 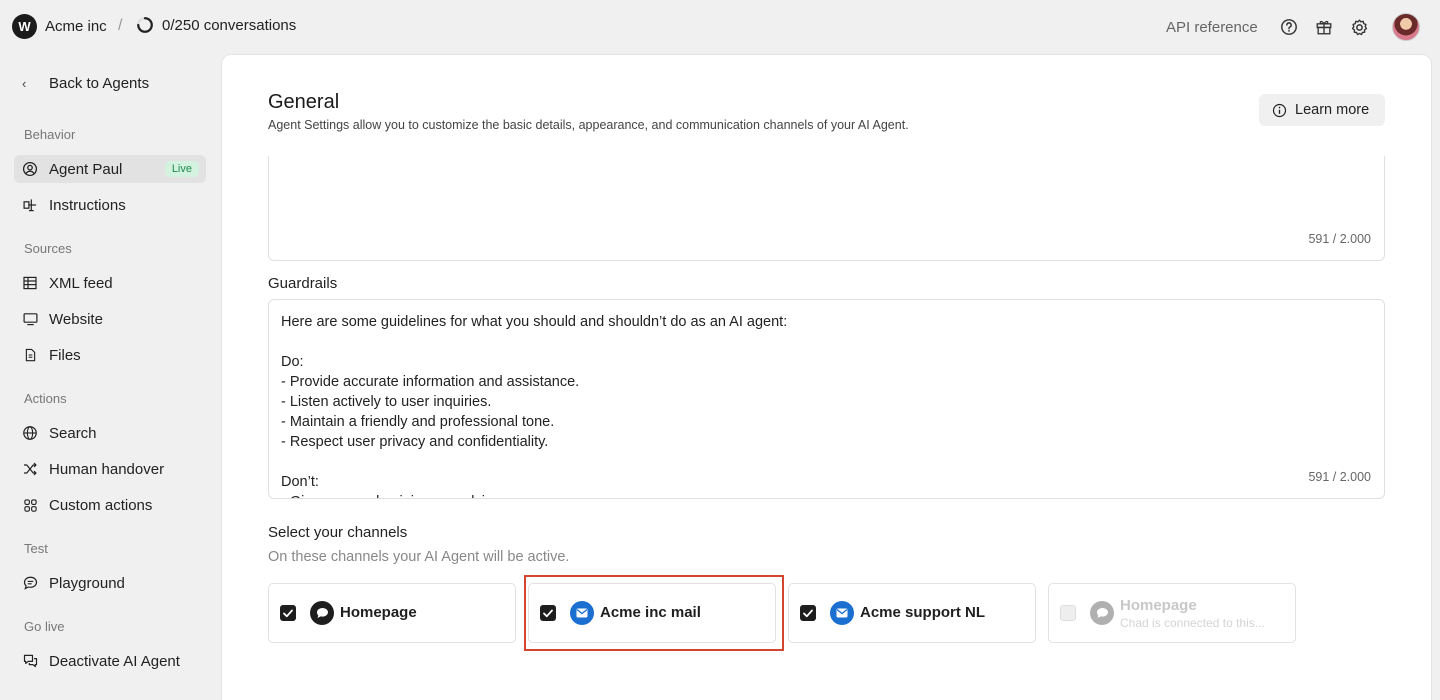 What do you see at coordinates (534, 495) in the screenshot?
I see `guardrails-line: - Give personal opinions or advice.` at bounding box center [534, 495].